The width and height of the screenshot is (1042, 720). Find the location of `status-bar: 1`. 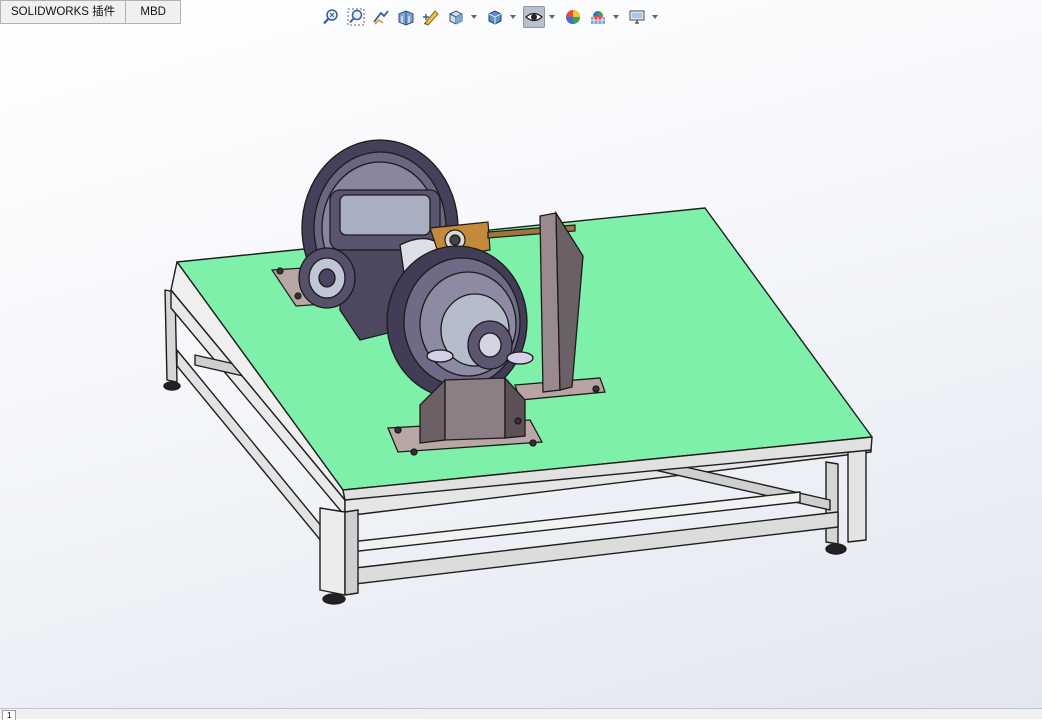

status-bar: 1 is located at coordinates (521, 714).